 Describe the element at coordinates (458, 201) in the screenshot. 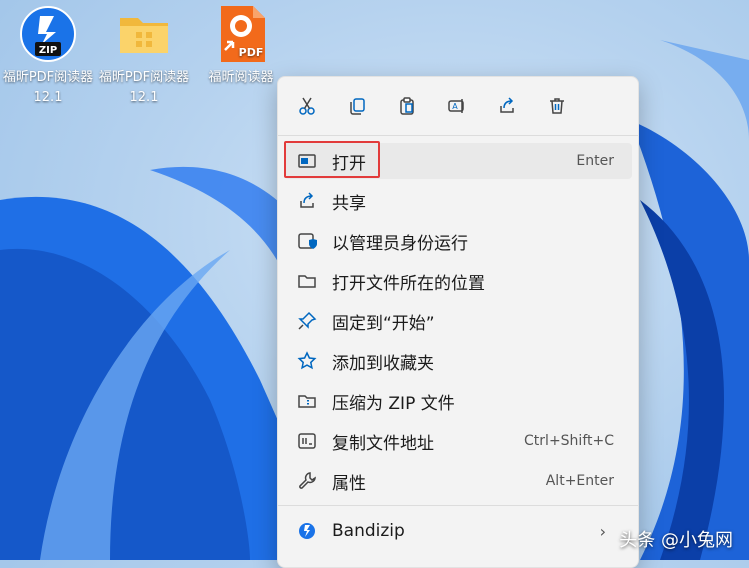

I see `menu-item-share: 共享` at that location.